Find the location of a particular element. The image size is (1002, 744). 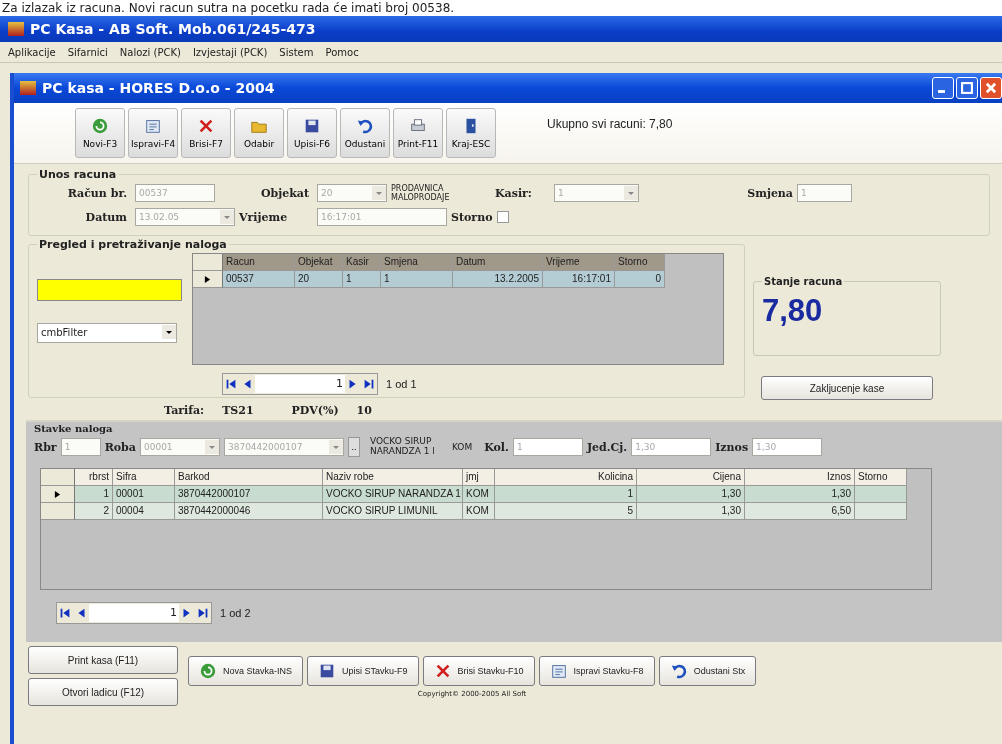

table-cell: 20 is located at coordinates (319, 279).